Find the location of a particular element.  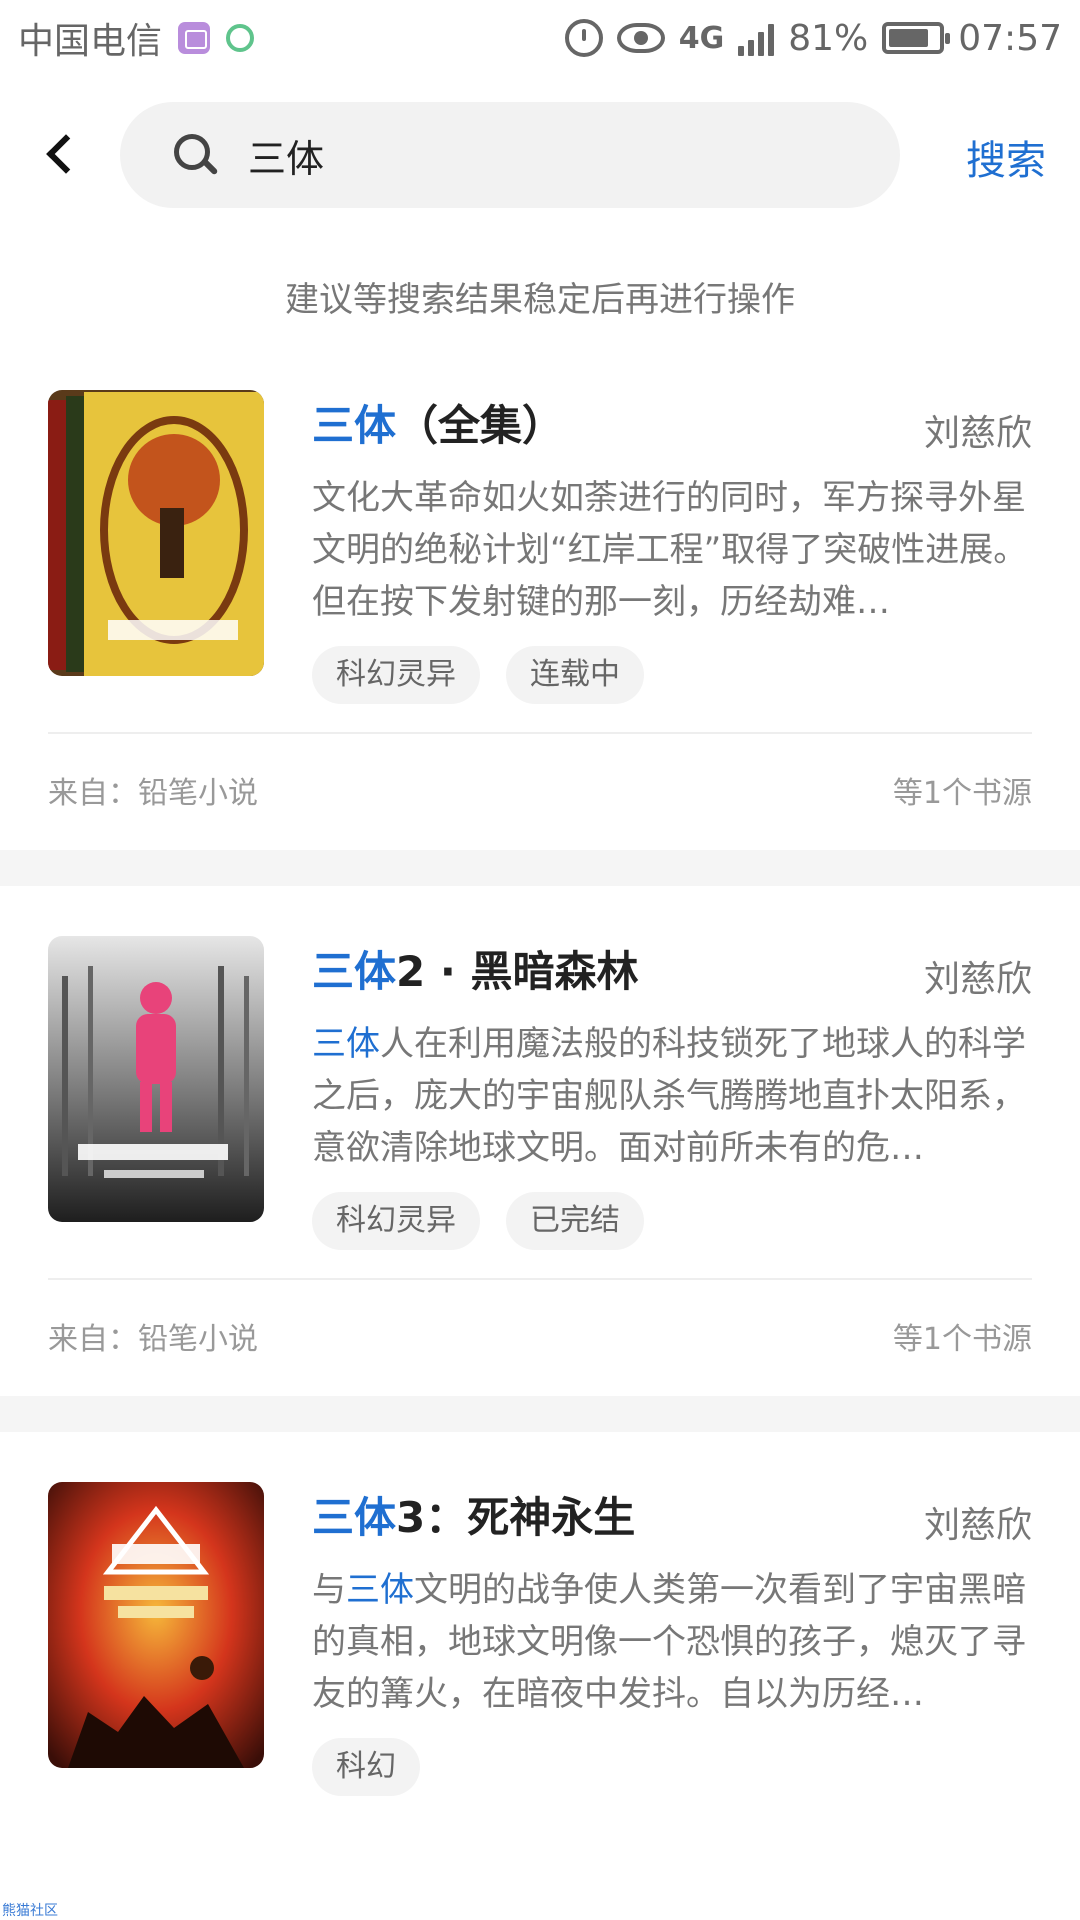

watermark: 熊猫社区 is located at coordinates (30, 1911).